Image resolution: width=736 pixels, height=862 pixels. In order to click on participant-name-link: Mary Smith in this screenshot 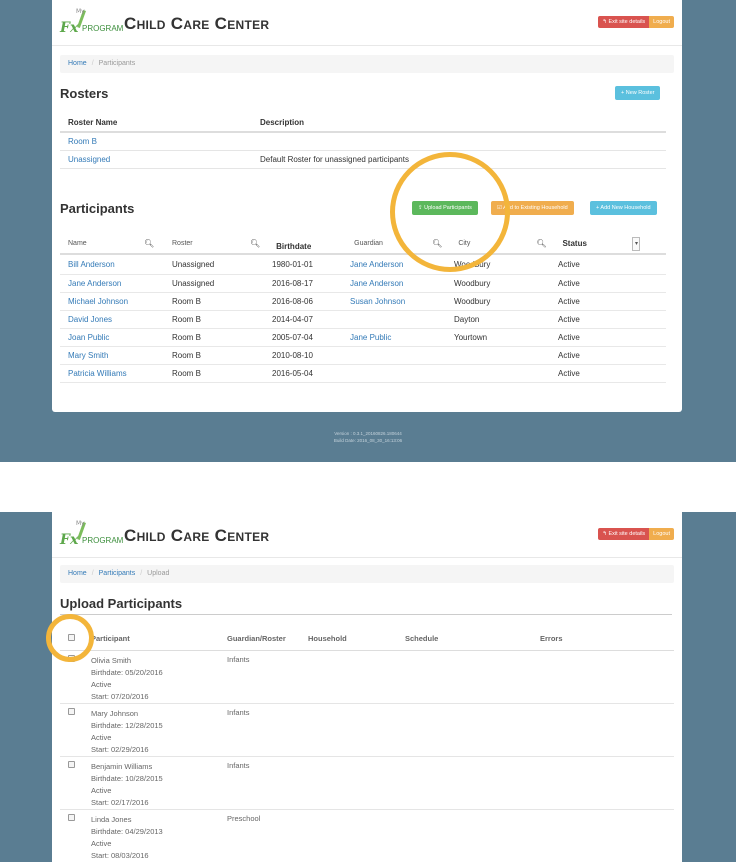, I will do `click(112, 355)`.